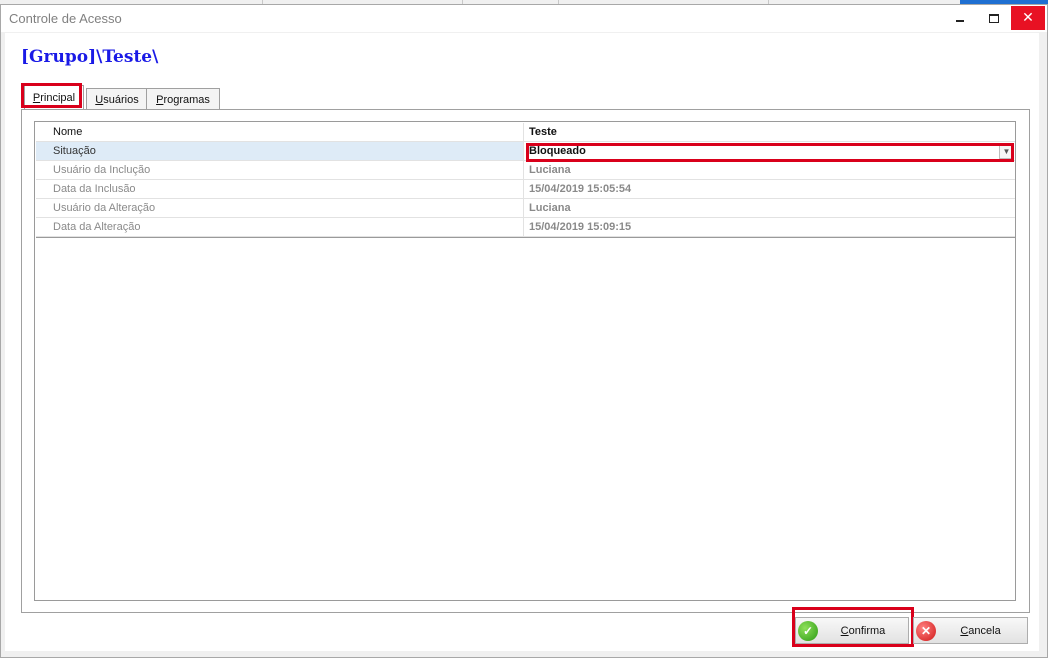 Image resolution: width=1048 pixels, height=658 pixels. I want to click on grid-header-label: Nome, so click(280, 132).